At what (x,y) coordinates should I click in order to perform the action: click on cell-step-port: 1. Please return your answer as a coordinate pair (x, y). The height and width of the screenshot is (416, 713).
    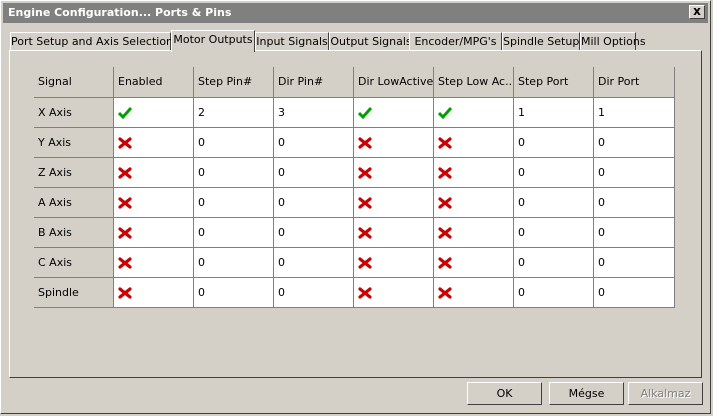
    Looking at the image, I should click on (554, 113).